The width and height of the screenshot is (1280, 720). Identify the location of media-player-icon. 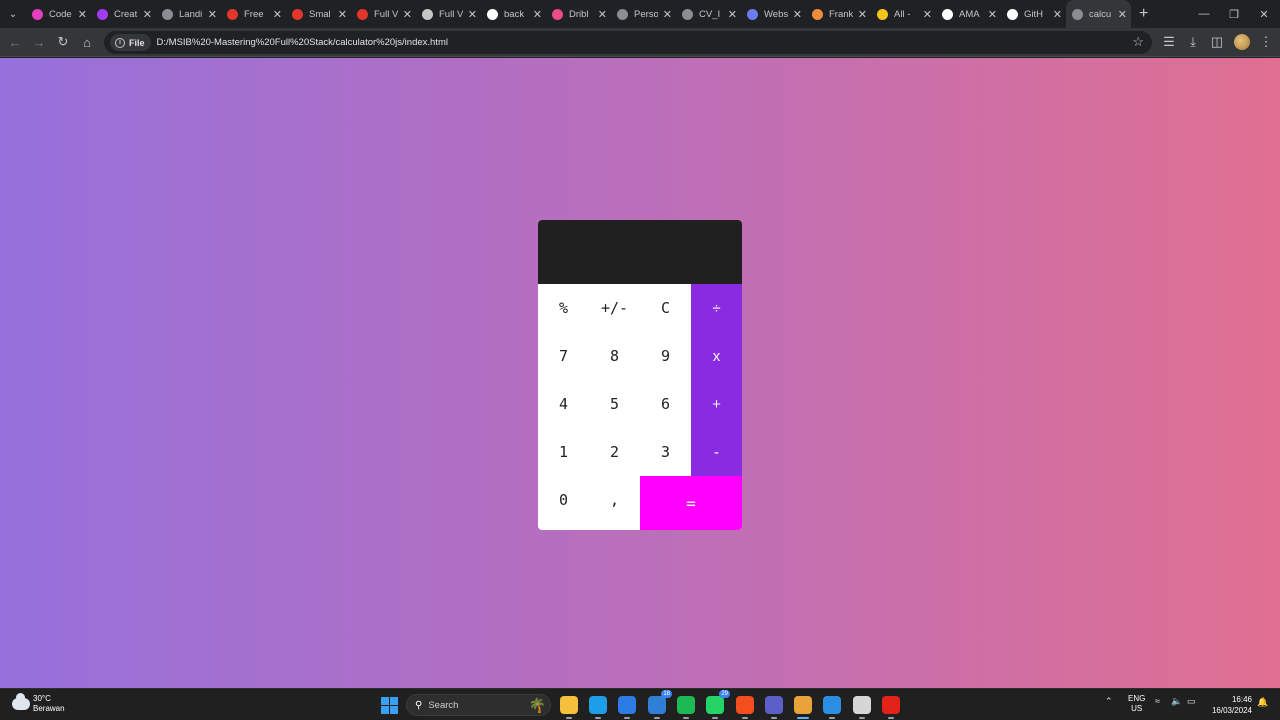
(862, 707).